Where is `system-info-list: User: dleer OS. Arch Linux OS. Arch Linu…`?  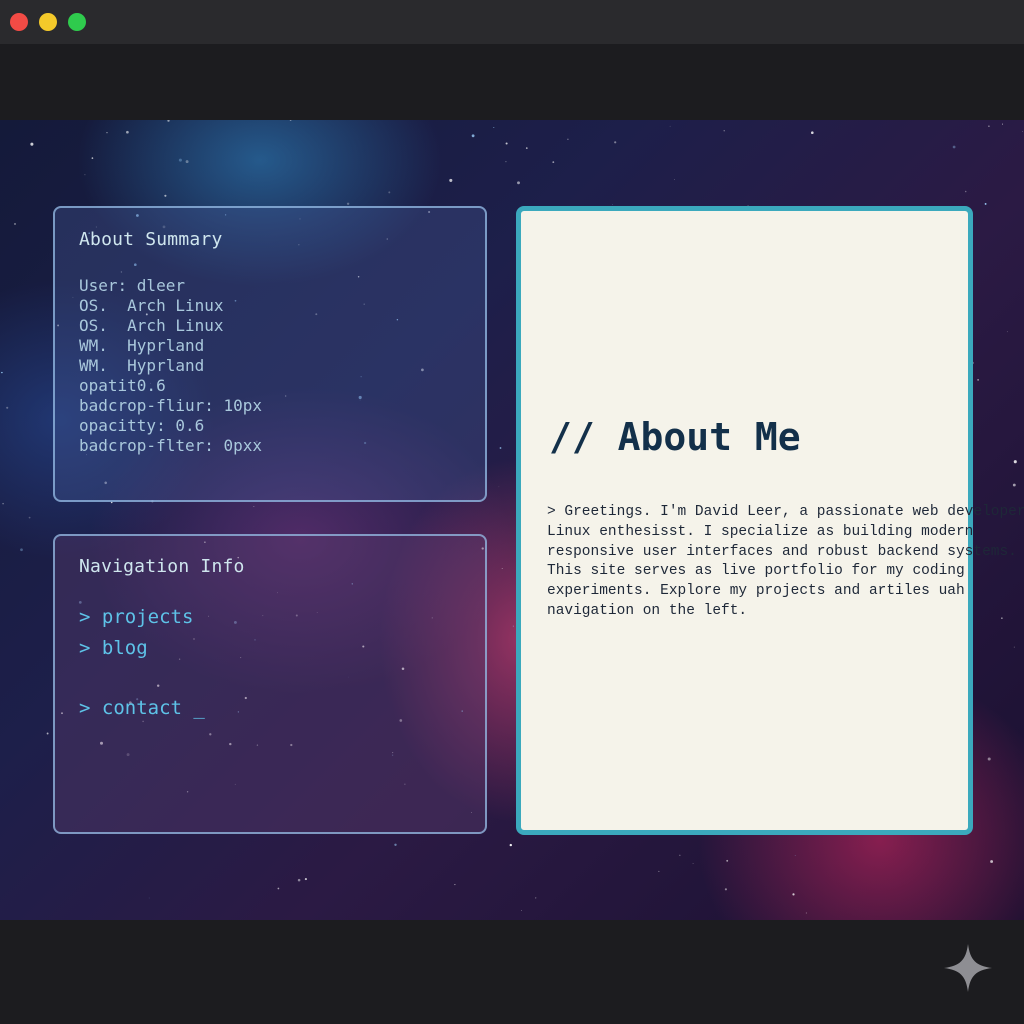
system-info-list: User: dleer OS. Arch Linux OS. Arch Linu… is located at coordinates (170, 366).